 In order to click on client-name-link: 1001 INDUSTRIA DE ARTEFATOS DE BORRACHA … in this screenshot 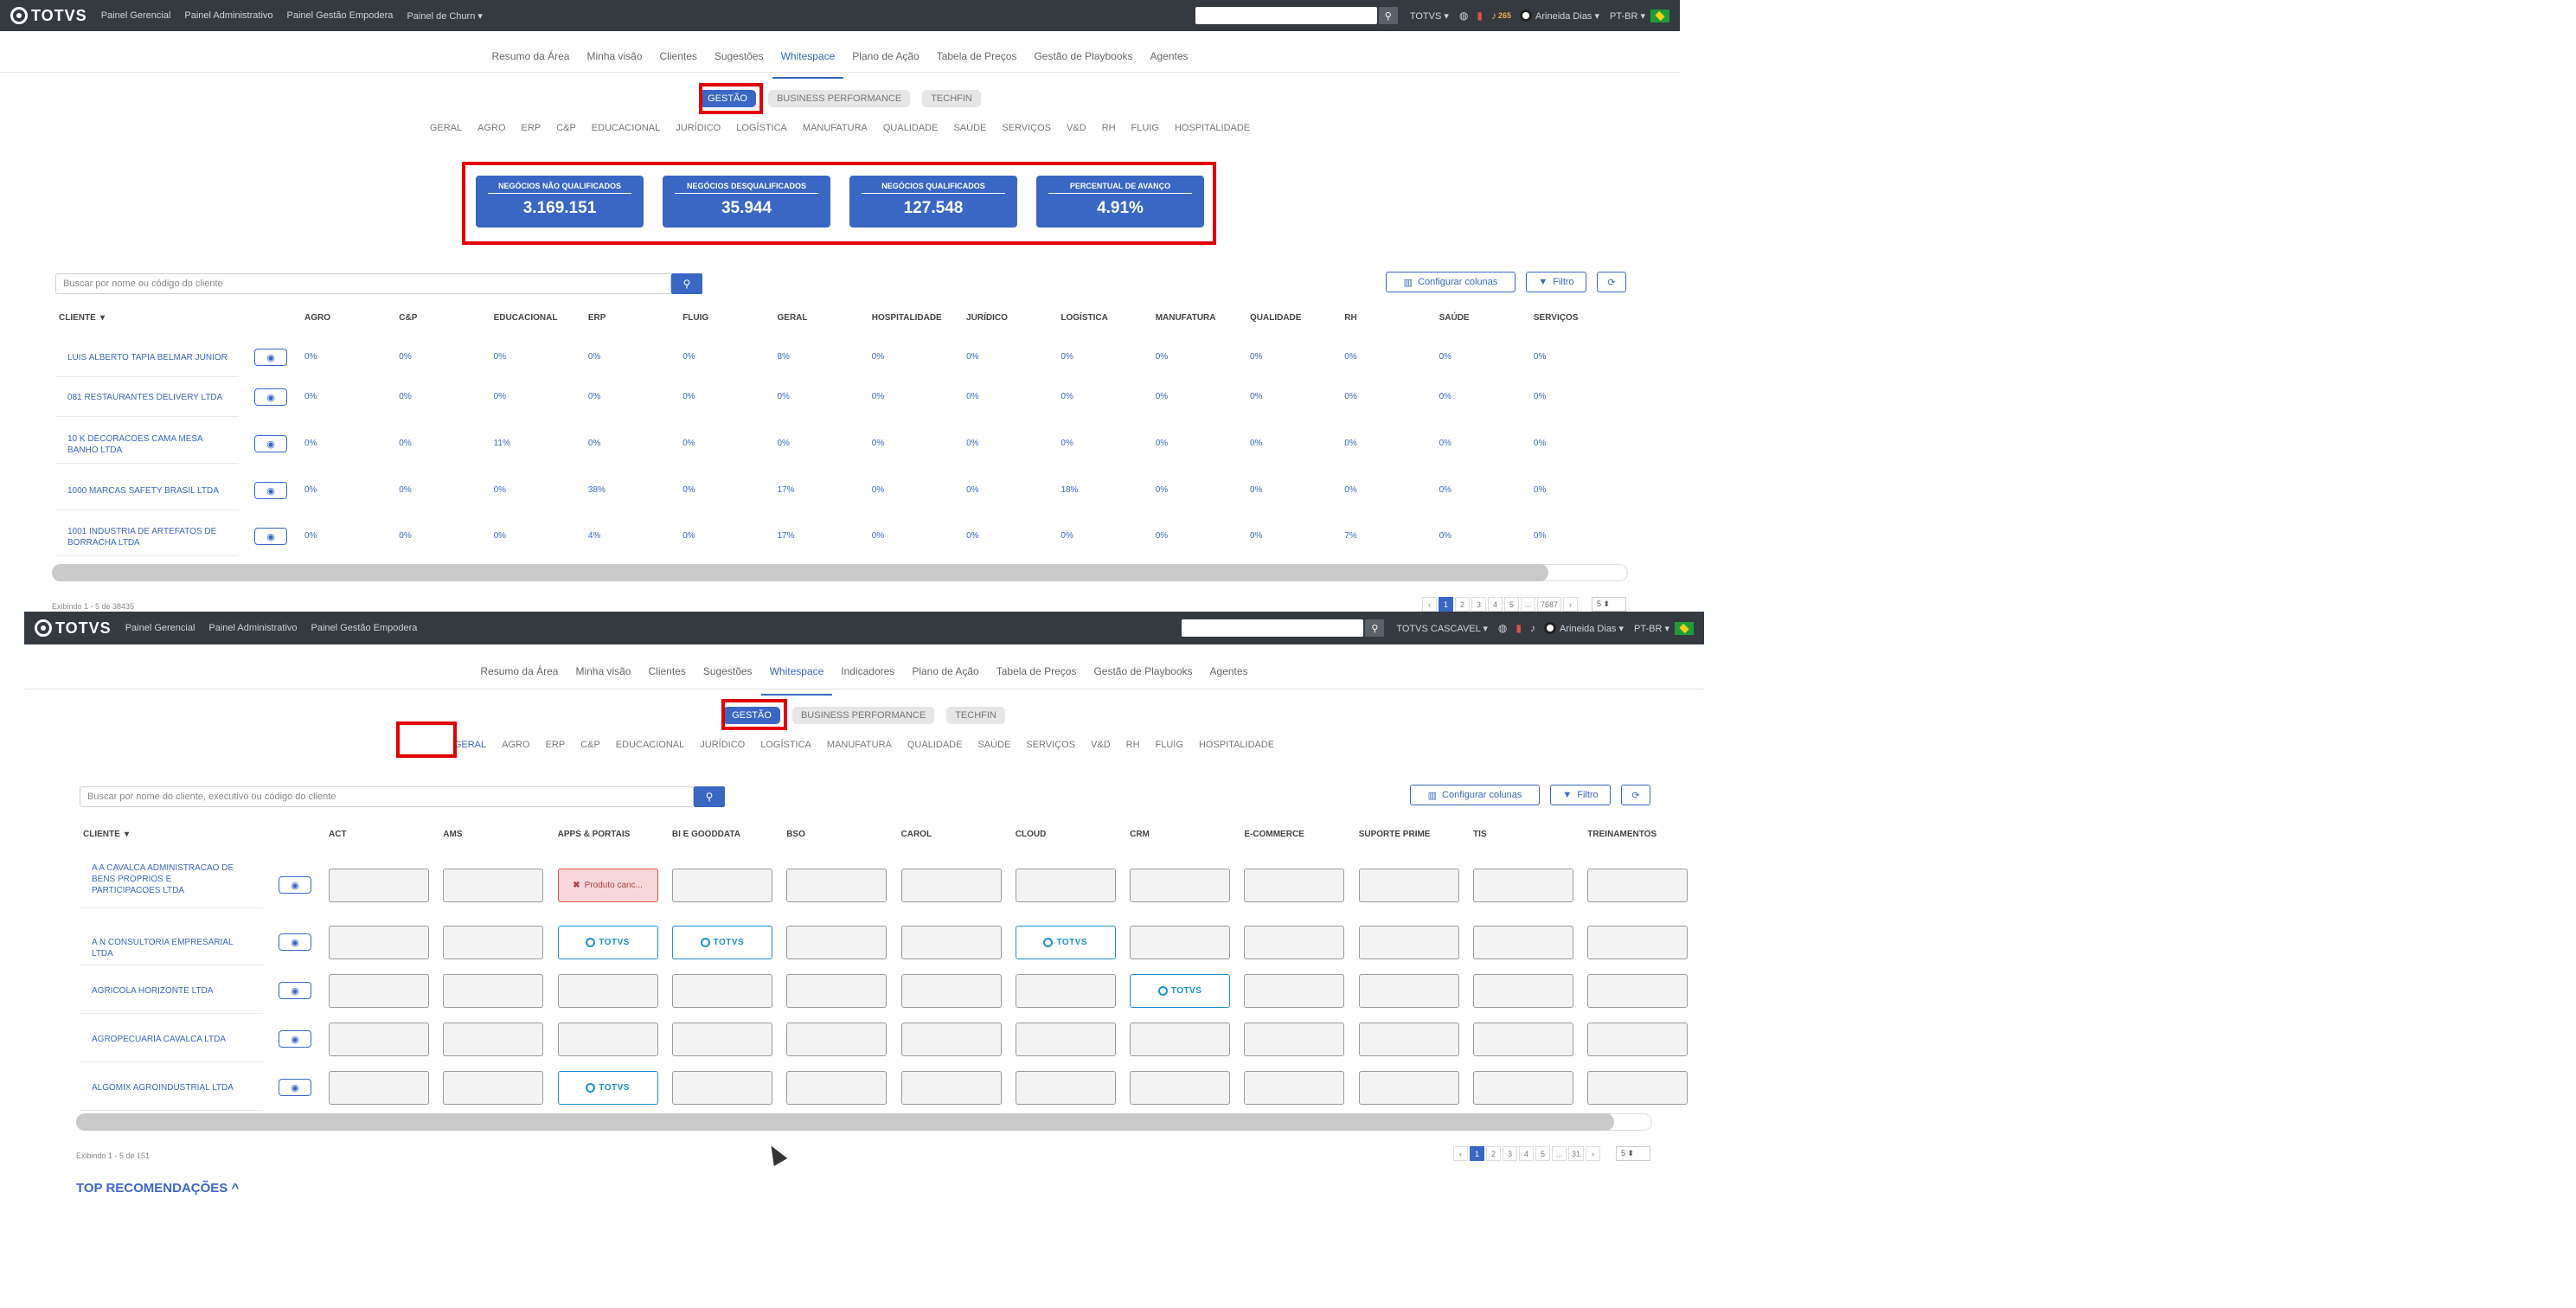, I will do `click(149, 537)`.